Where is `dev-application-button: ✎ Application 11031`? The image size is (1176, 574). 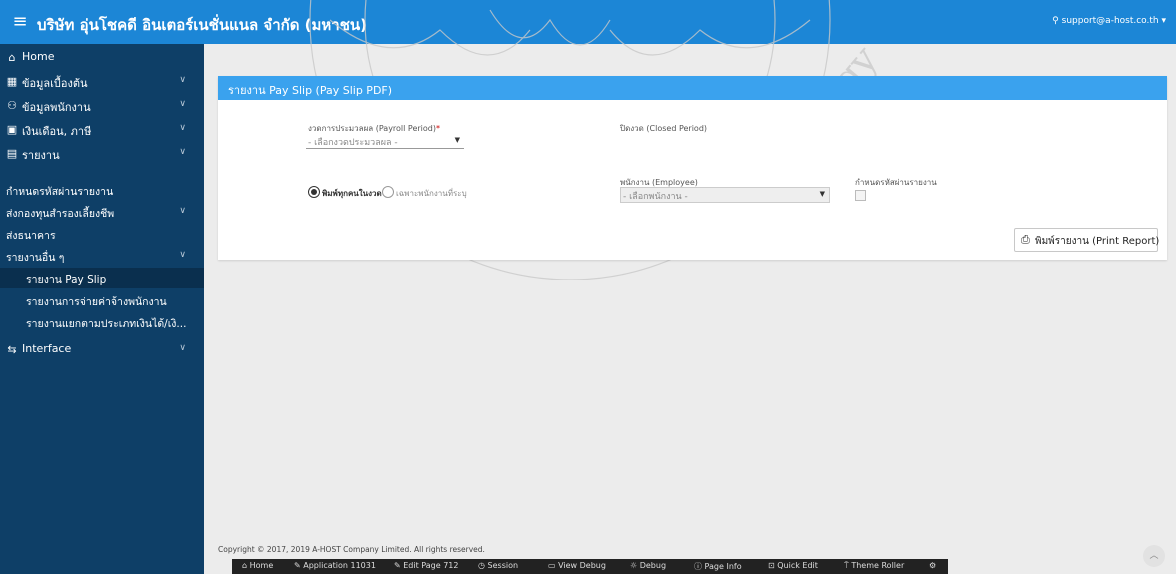 dev-application-button: ✎ Application 11031 is located at coordinates (335, 565).